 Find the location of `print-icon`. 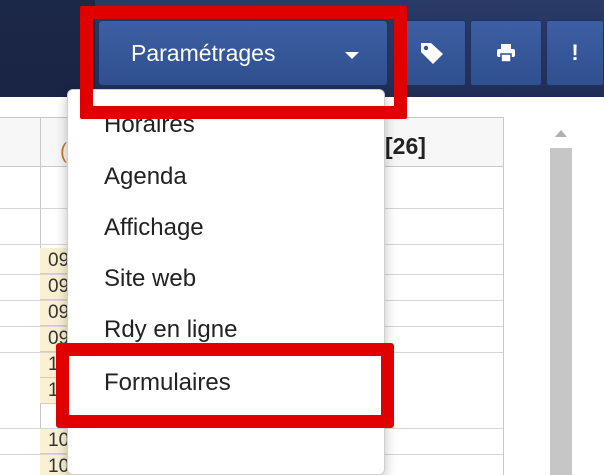

print-icon is located at coordinates (506, 53).